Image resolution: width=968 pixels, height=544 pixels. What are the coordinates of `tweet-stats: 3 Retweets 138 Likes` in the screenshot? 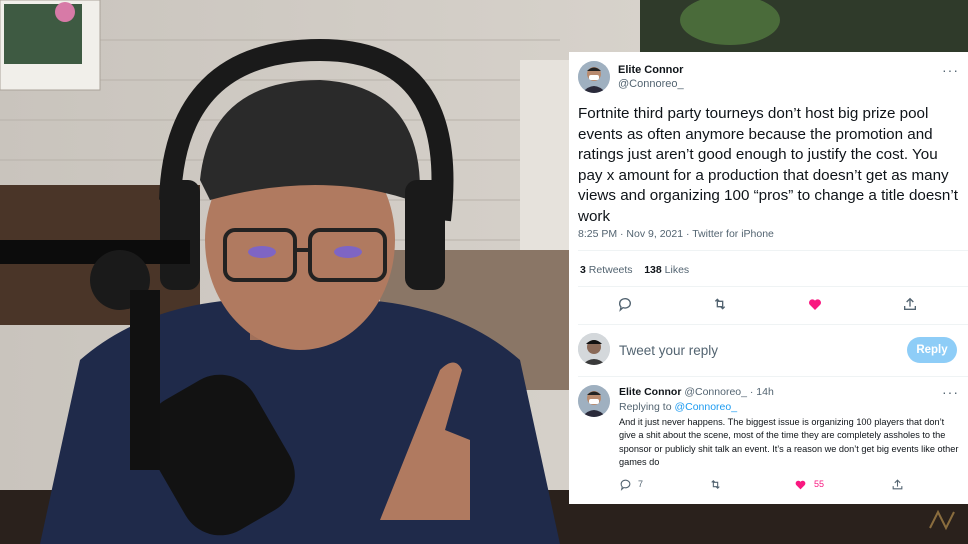 It's located at (634, 270).